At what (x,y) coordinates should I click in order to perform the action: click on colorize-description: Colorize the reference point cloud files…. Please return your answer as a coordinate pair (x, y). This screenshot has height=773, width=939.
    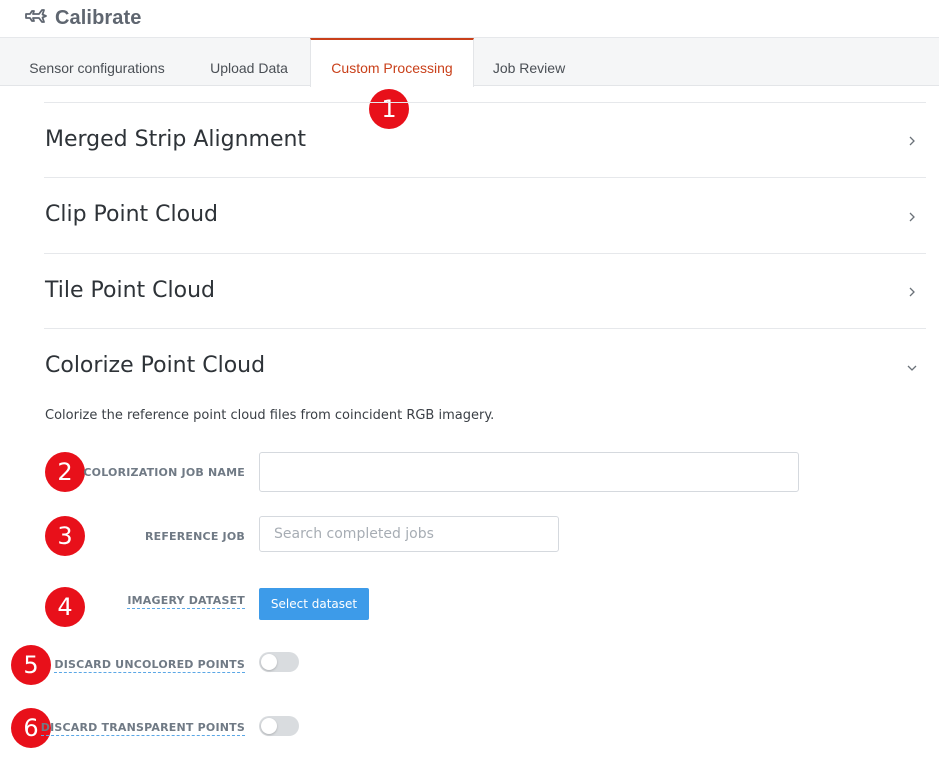
    Looking at the image, I should click on (270, 415).